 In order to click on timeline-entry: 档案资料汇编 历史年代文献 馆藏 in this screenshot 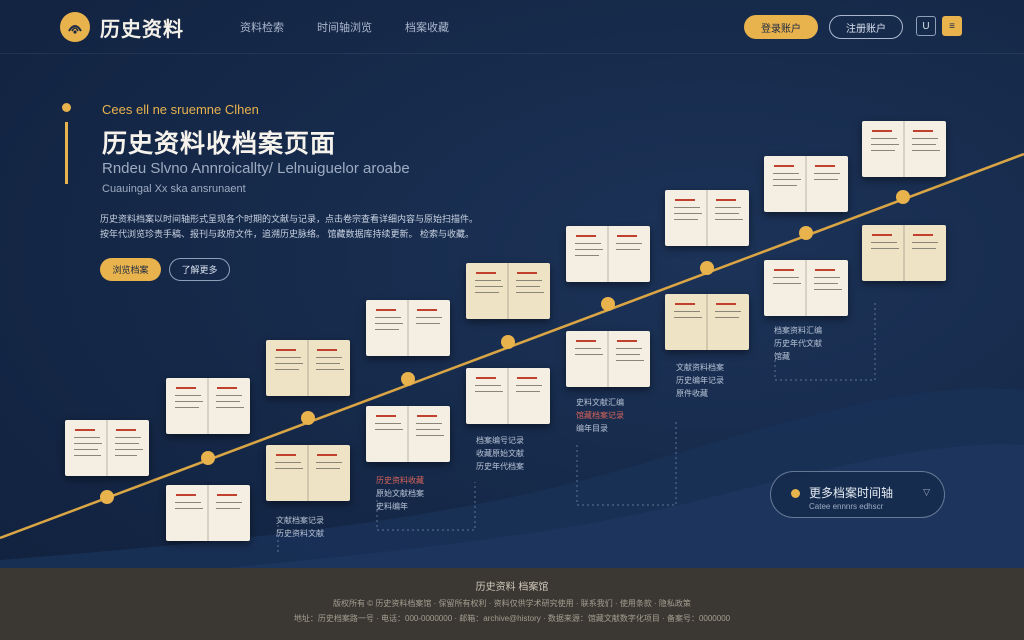, I will do `click(798, 343)`.